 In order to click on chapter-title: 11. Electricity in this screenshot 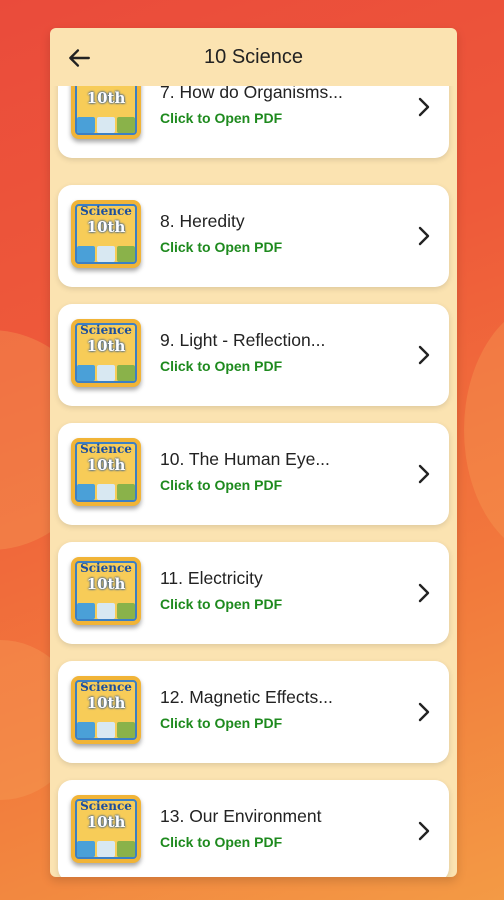, I will do `click(211, 578)`.